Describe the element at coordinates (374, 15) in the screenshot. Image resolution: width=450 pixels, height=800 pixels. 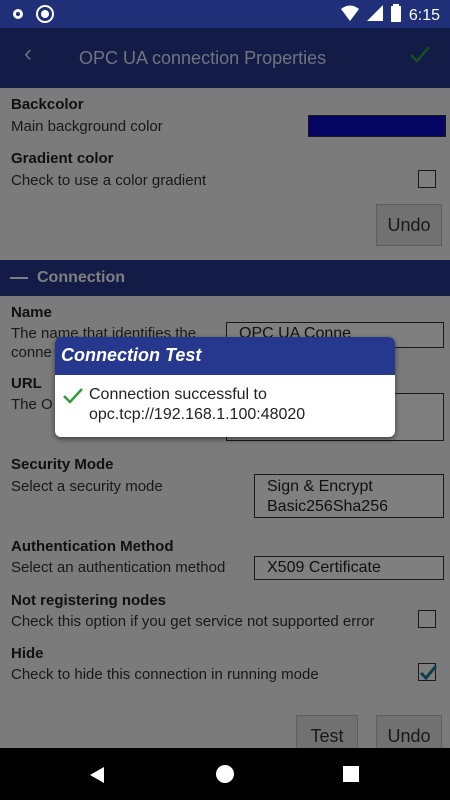
I see `signal-icon` at that location.